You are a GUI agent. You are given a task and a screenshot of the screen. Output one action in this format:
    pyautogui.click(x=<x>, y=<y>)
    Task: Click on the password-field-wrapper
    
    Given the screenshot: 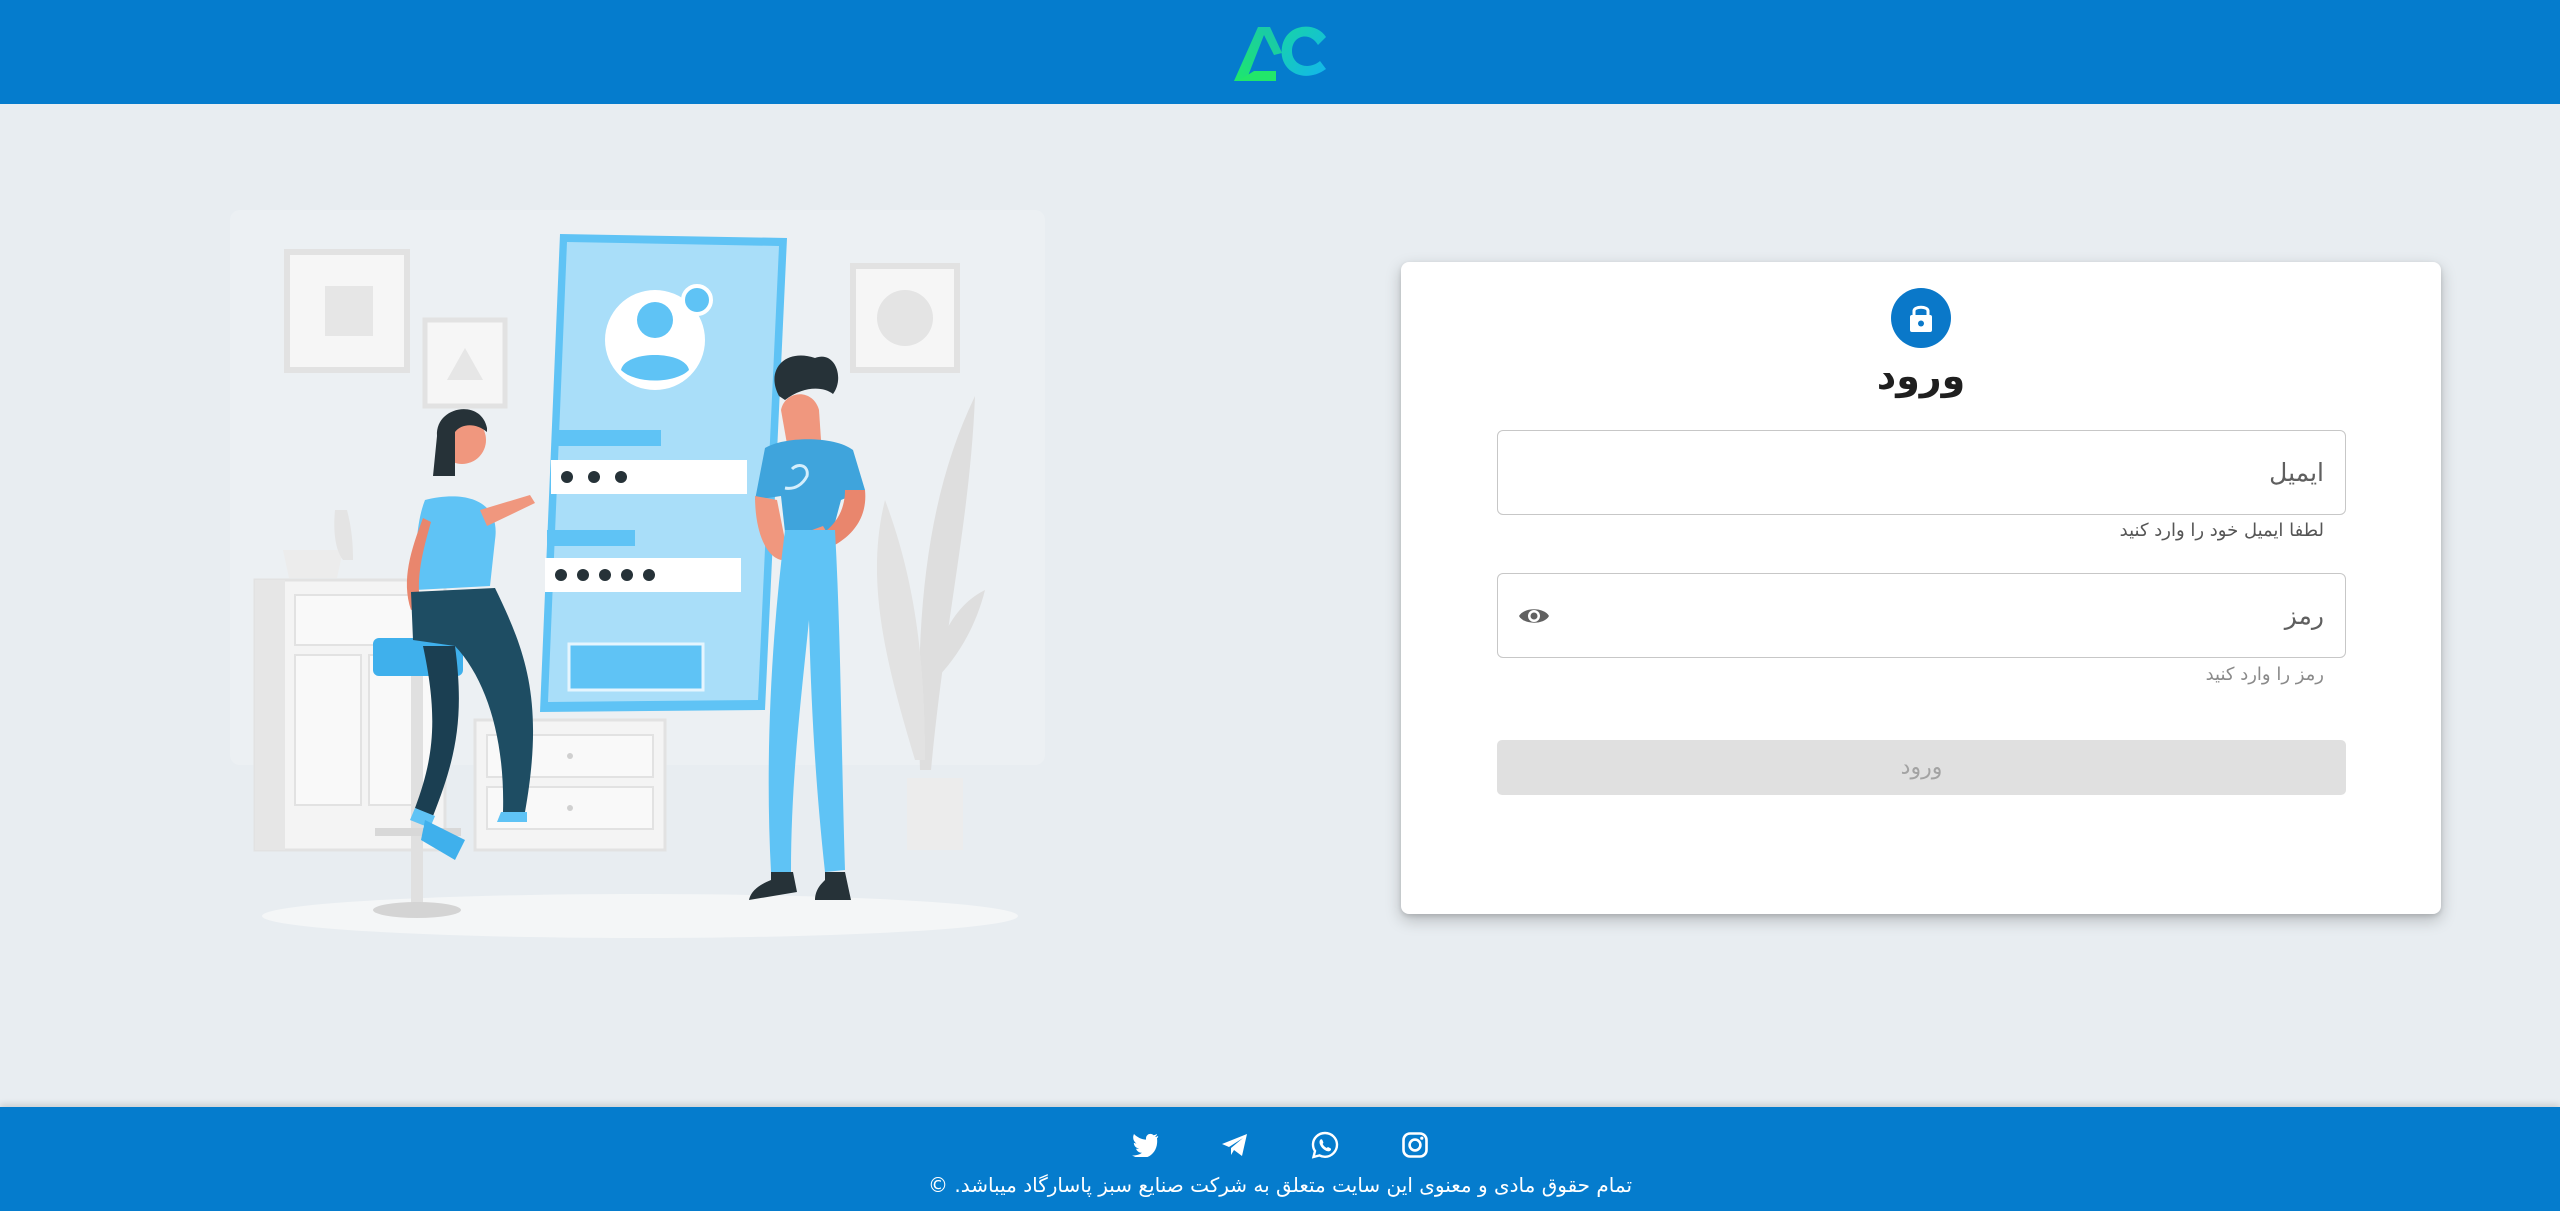 What is the action you would take?
    pyautogui.click(x=1921, y=615)
    